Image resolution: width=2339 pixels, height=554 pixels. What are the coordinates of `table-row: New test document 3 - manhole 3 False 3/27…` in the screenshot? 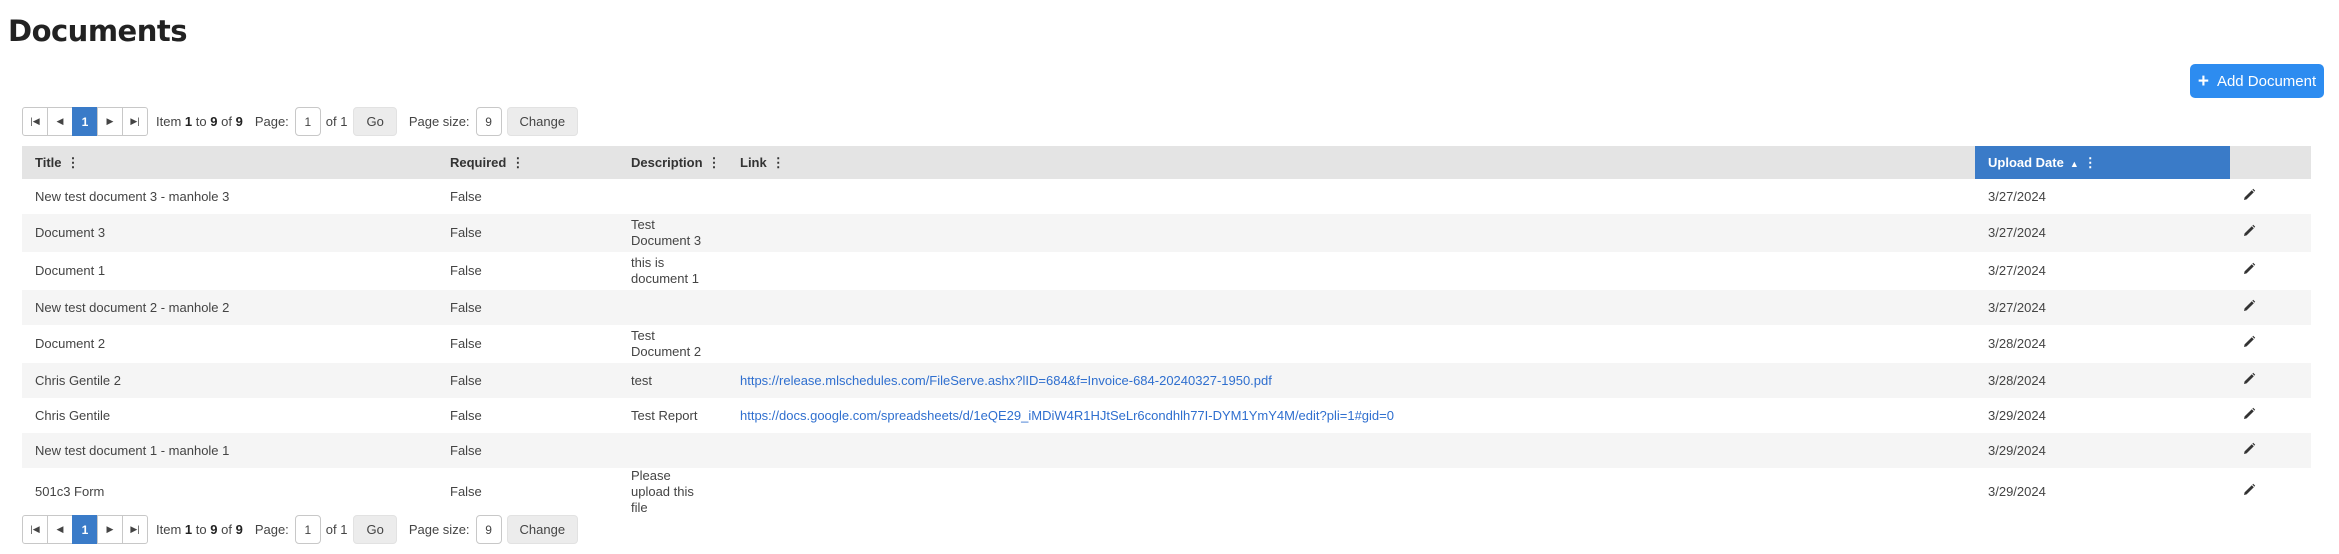 It's located at (1166, 196).